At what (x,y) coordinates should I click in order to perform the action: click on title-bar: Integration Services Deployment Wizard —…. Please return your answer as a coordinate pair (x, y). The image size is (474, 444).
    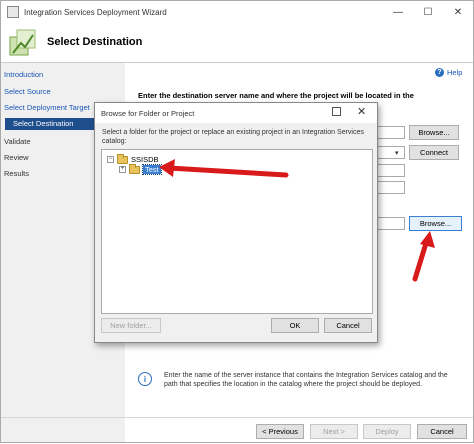
    Looking at the image, I should click on (237, 12).